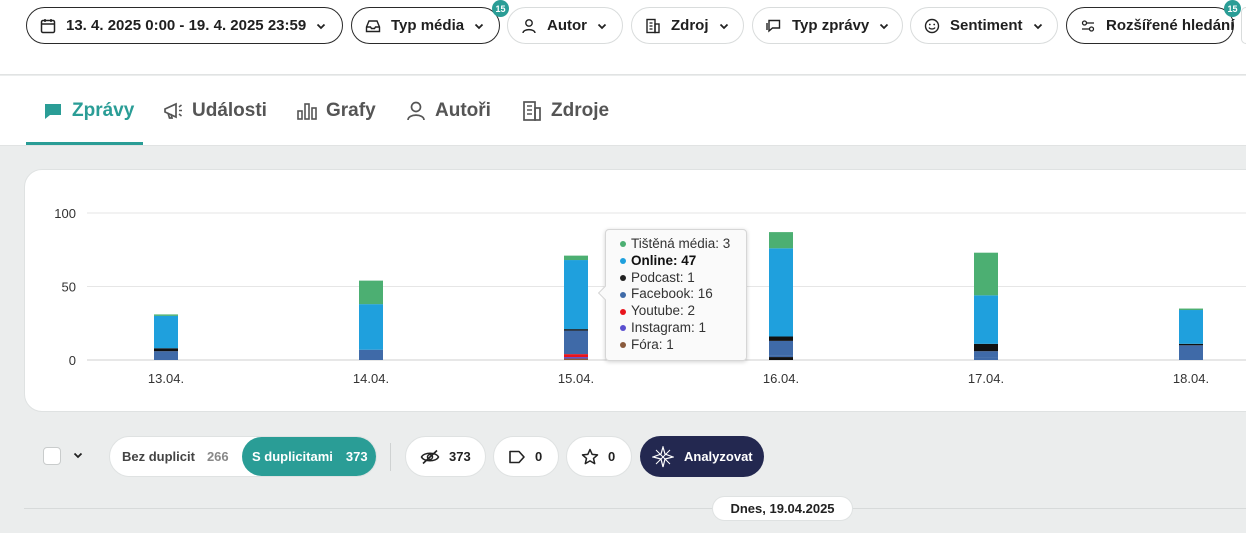  I want to click on star-count: 0, so click(612, 456).